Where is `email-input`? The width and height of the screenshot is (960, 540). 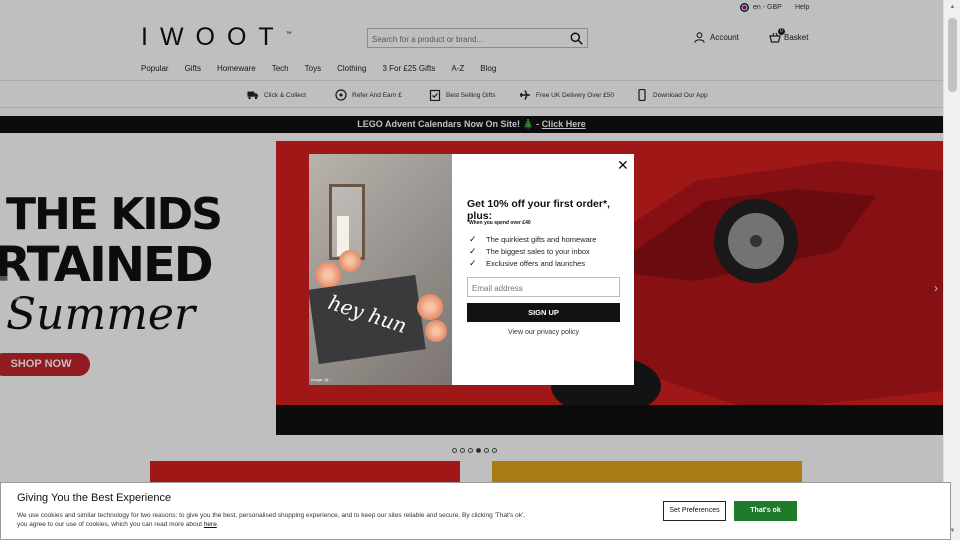 email-input is located at coordinates (543, 288).